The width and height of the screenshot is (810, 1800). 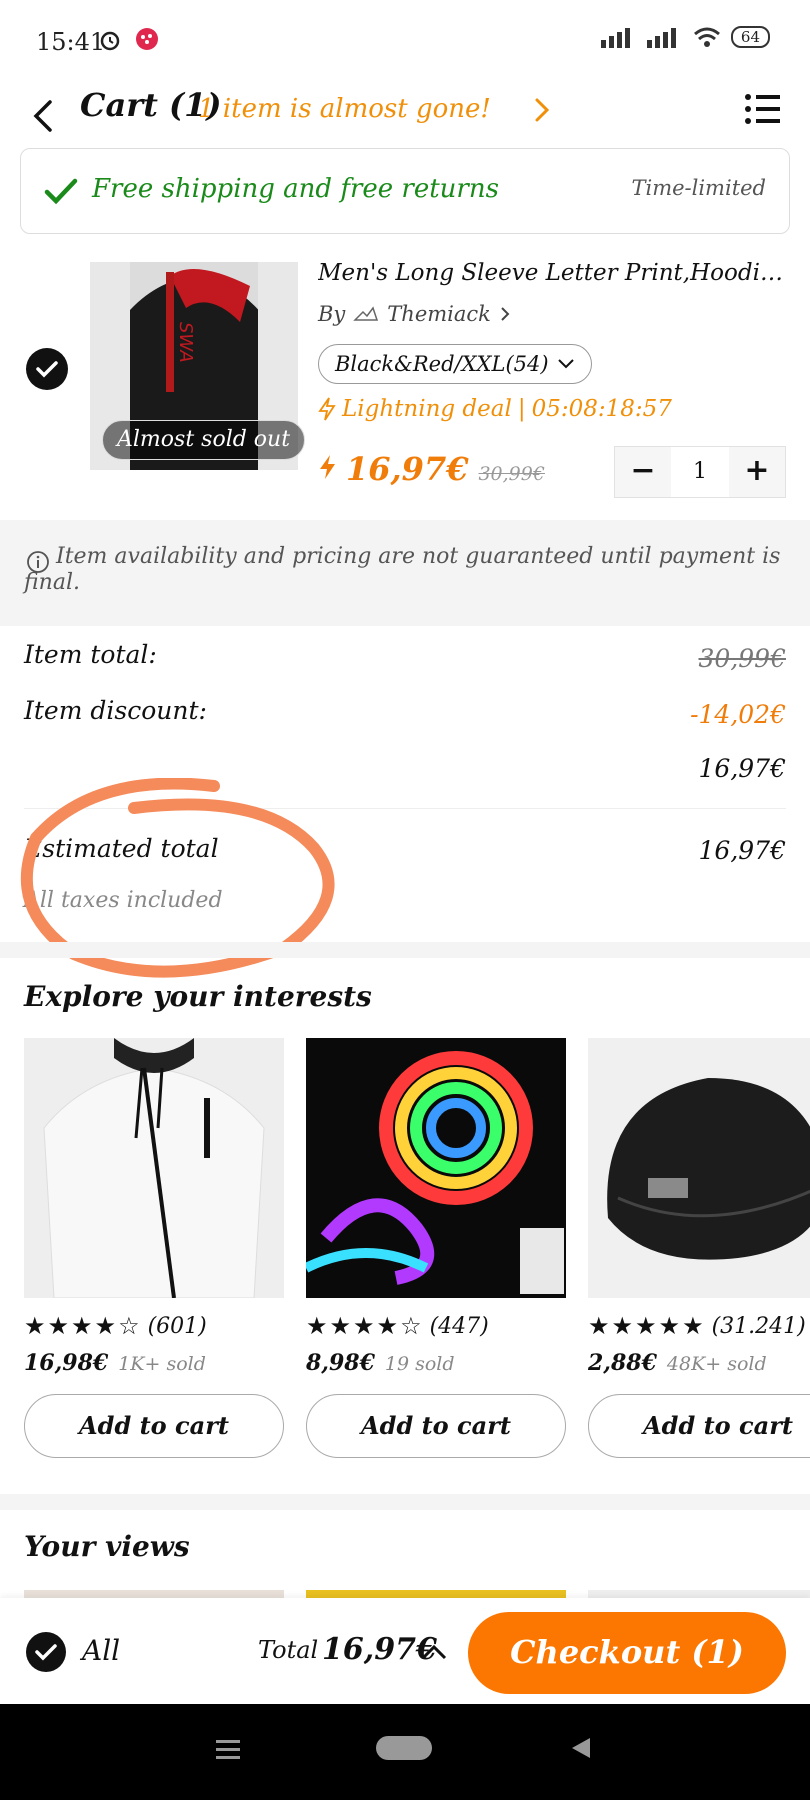 What do you see at coordinates (738, 714) in the screenshot?
I see `item-discount-value: -14,02€` at bounding box center [738, 714].